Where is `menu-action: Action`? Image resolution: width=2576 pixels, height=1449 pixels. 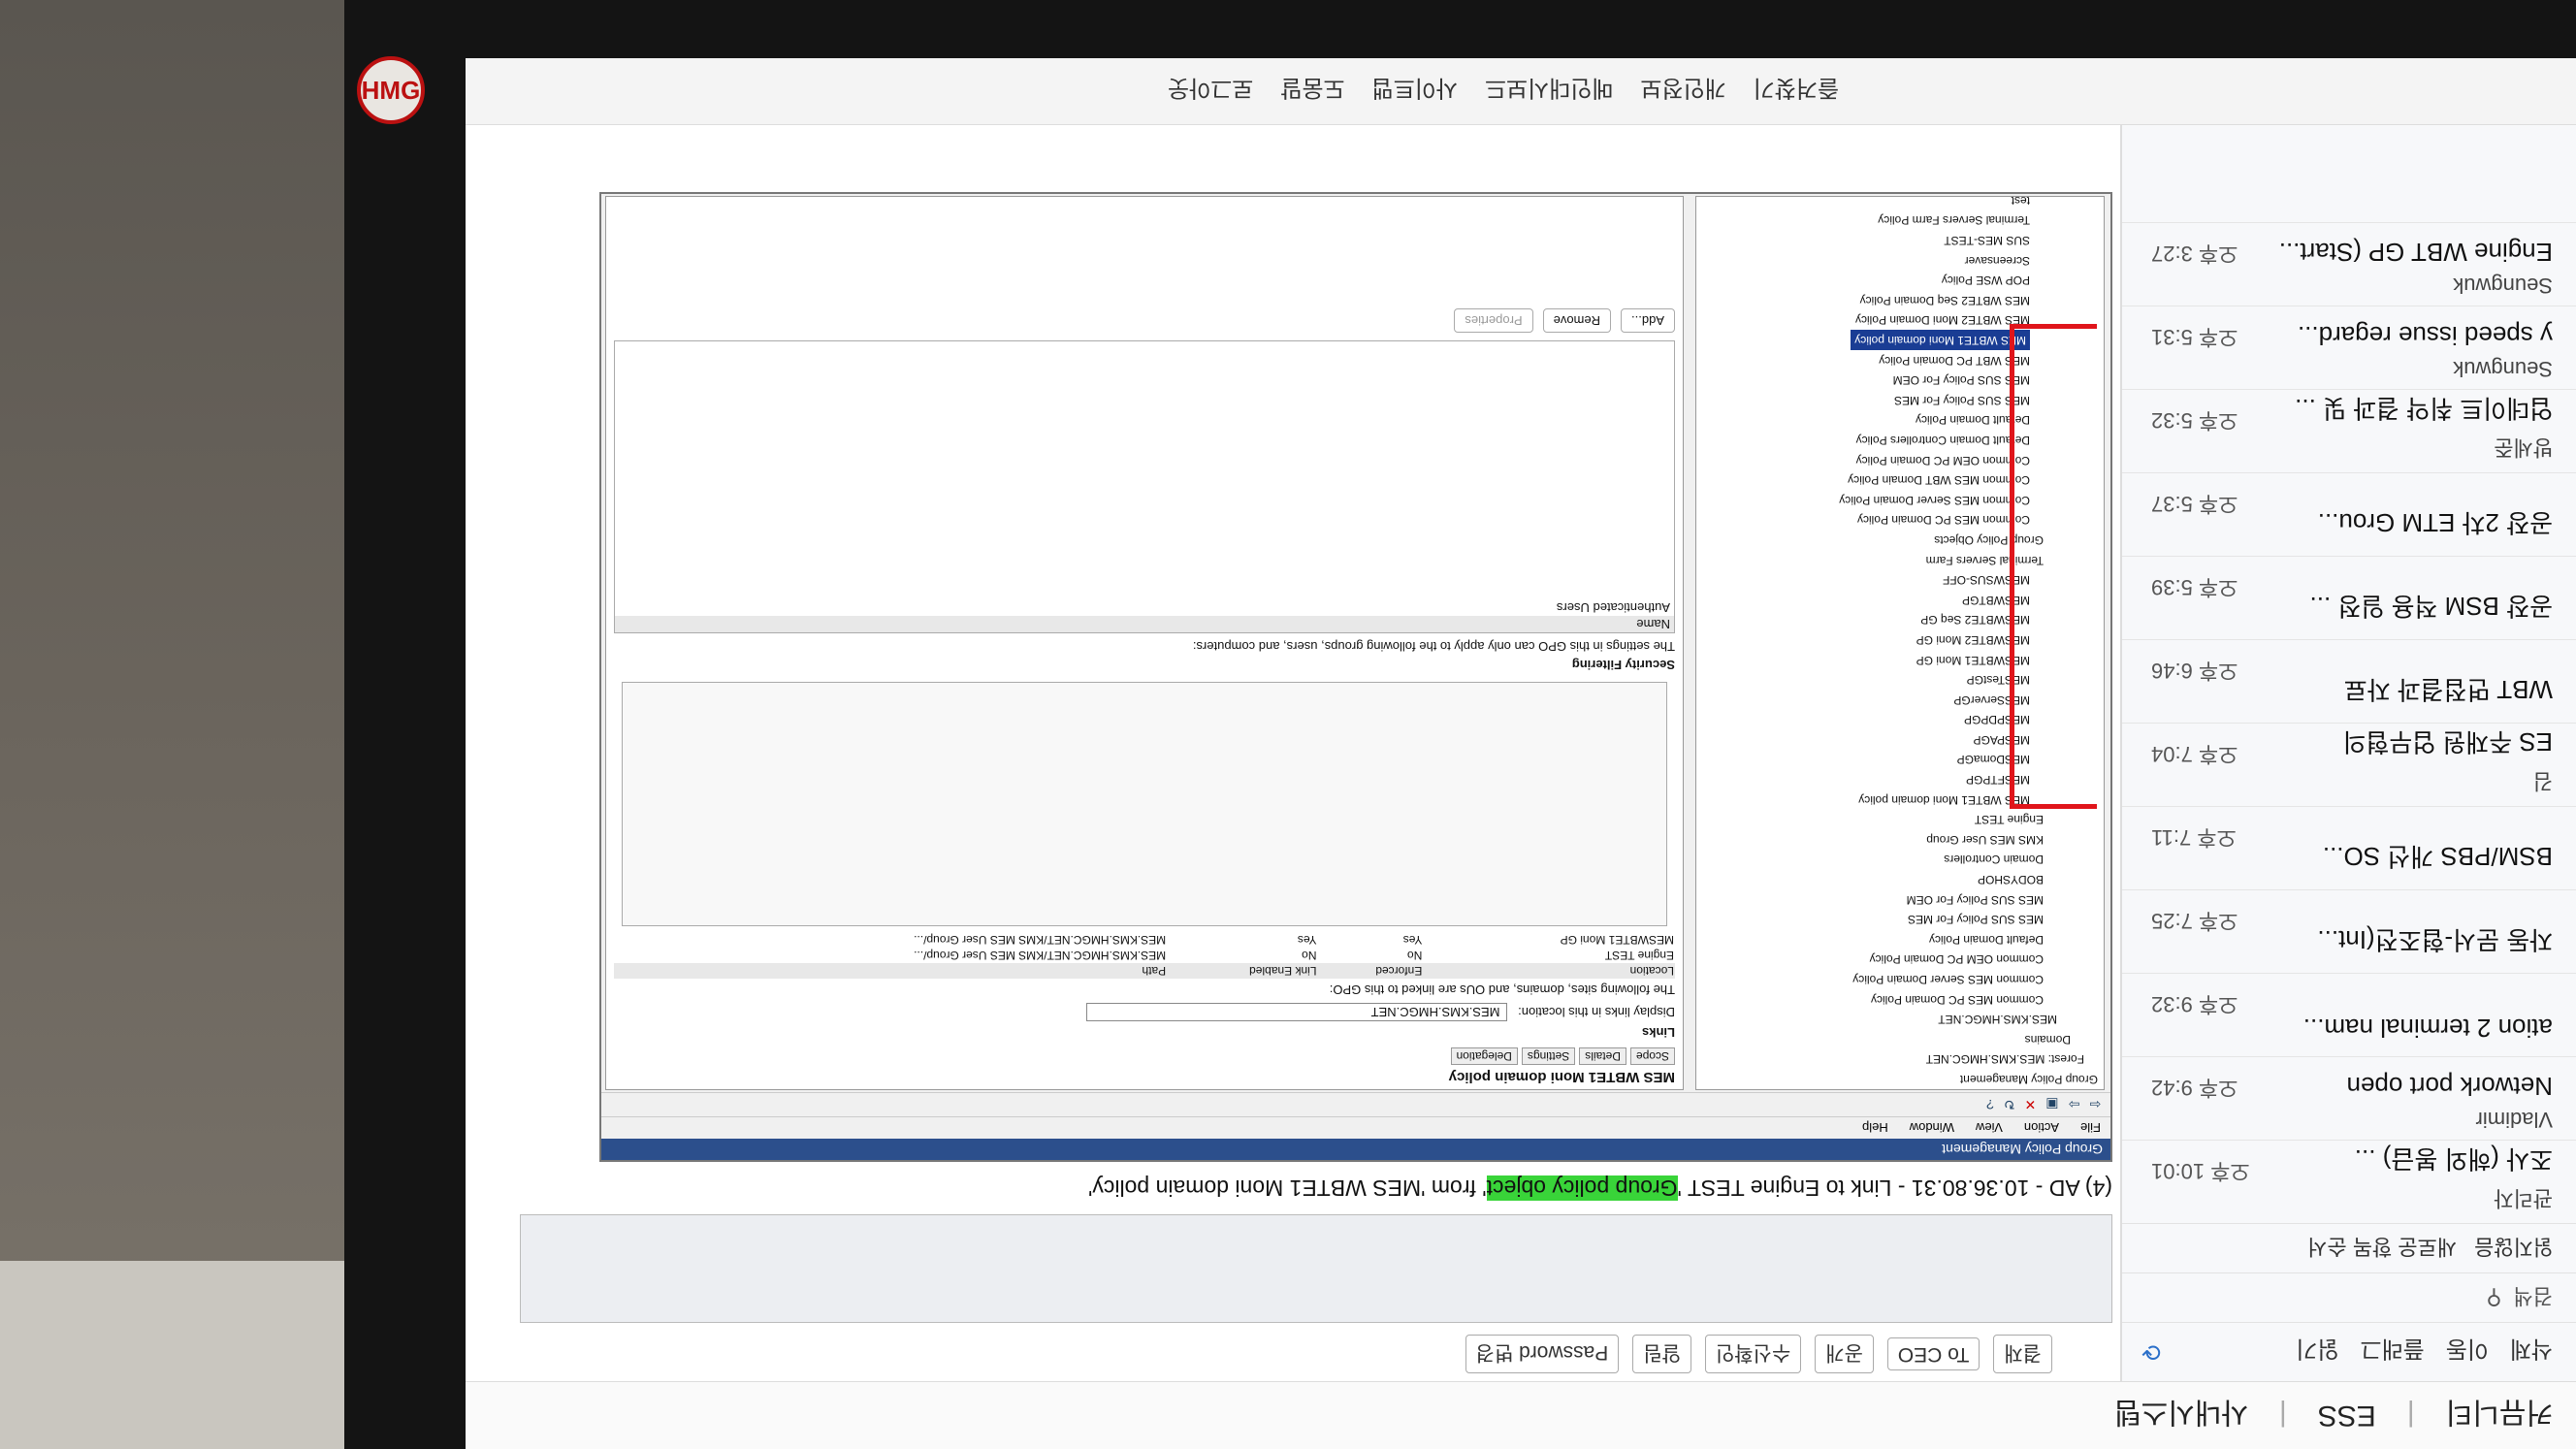 menu-action: Action is located at coordinates (2041, 1128).